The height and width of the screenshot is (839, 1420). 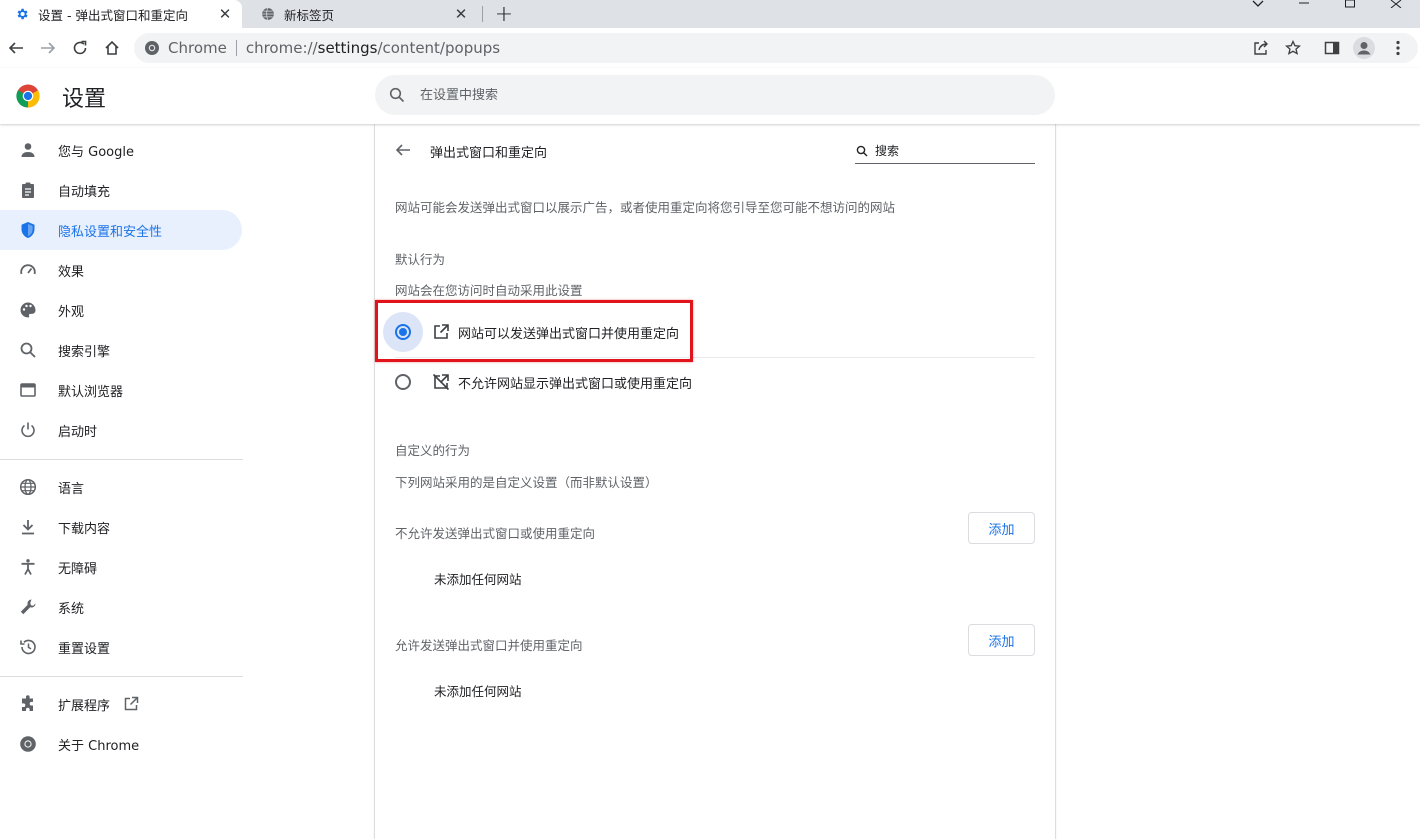 I want to click on annotation-highlight-box, so click(x=534, y=331).